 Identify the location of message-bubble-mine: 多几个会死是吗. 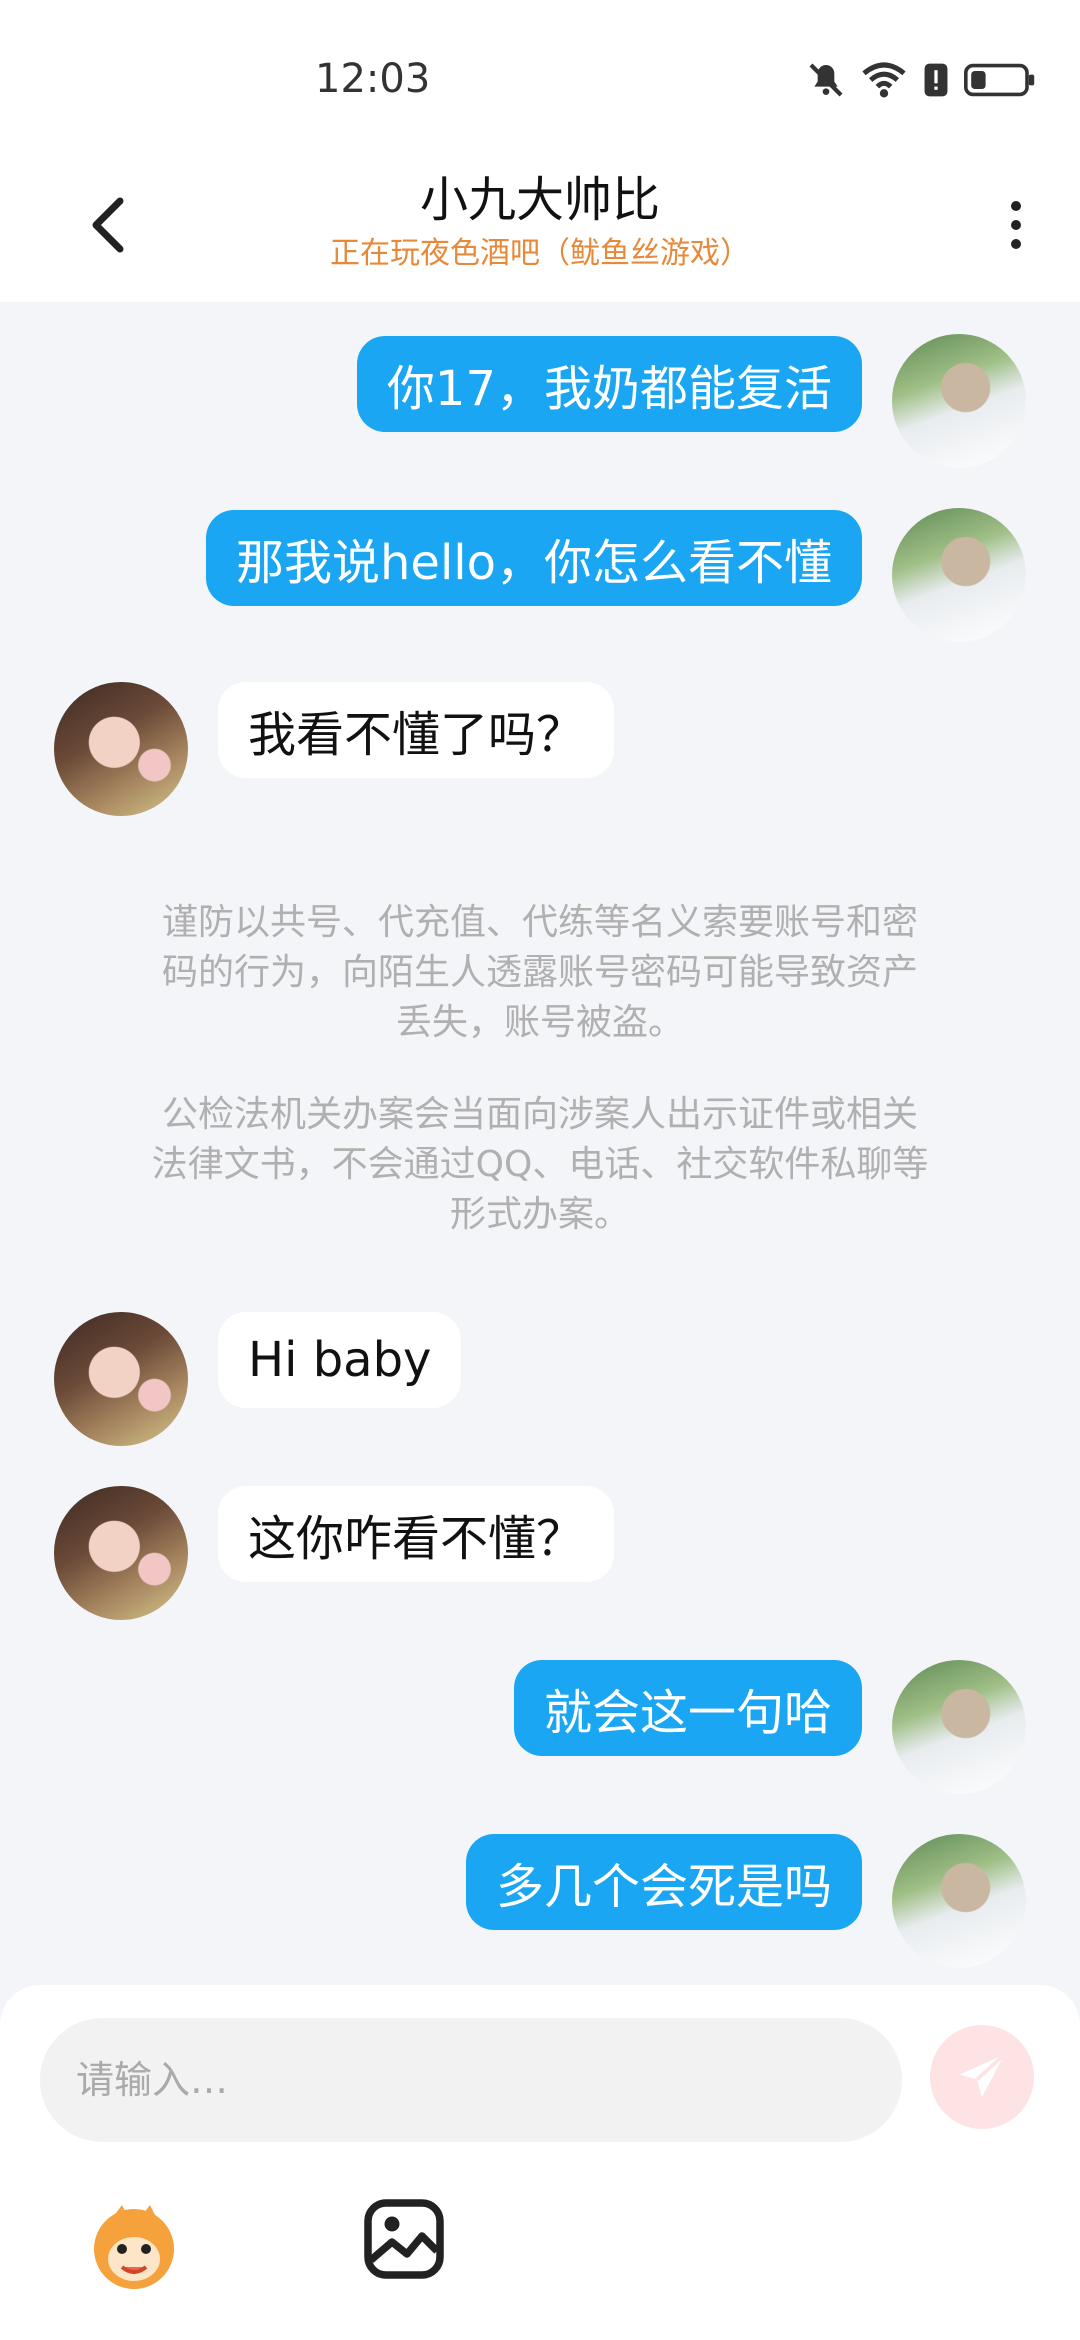
(663, 1882).